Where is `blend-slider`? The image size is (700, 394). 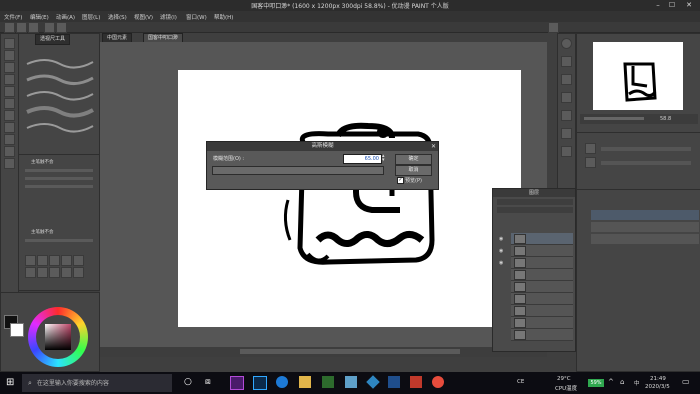 blend-slider is located at coordinates (59, 240).